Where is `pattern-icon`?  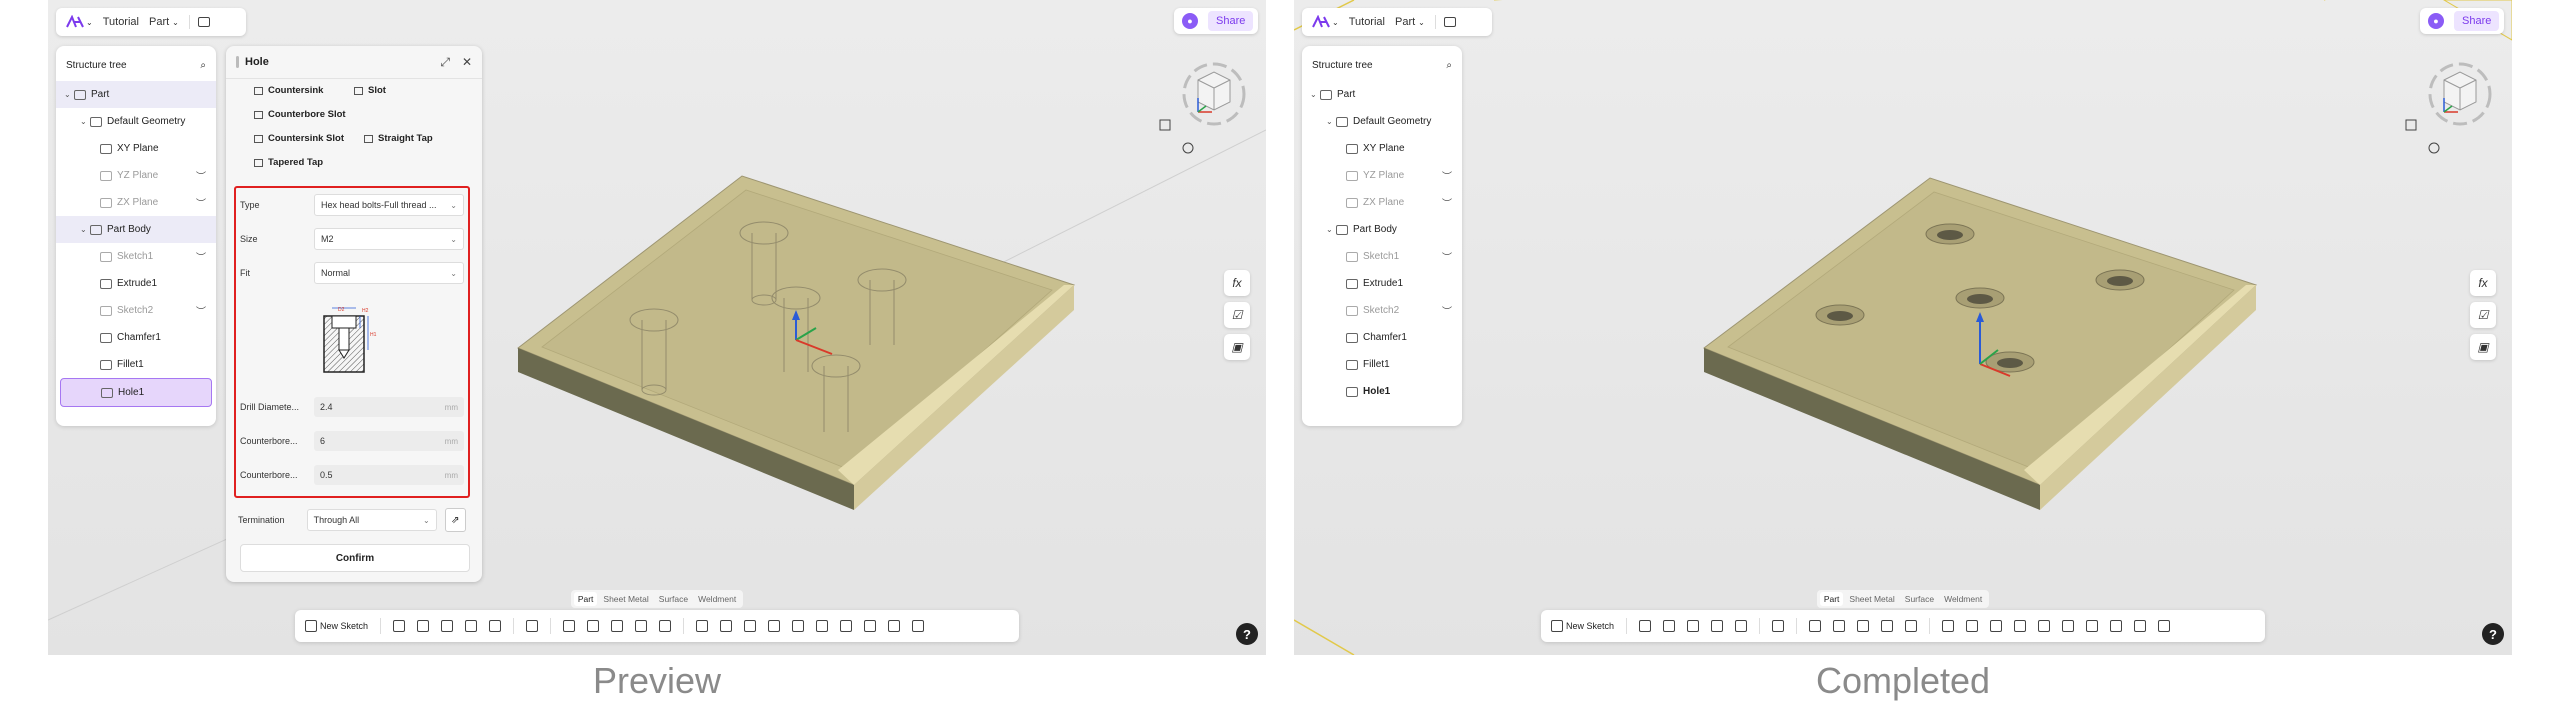
pattern-icon is located at coordinates (702, 626).